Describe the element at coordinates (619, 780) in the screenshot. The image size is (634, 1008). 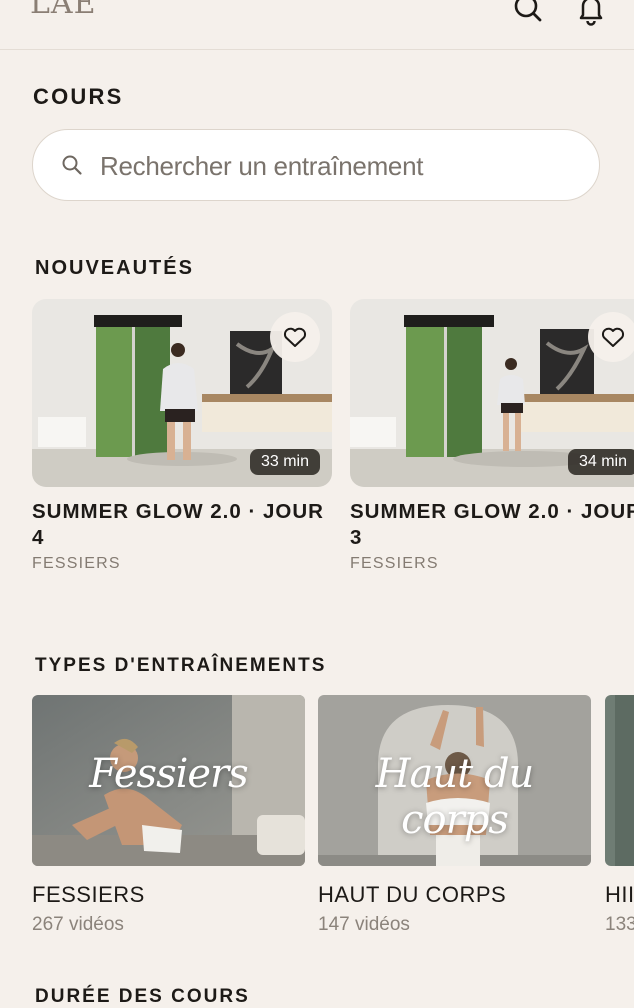
I see `workout-type-image` at that location.